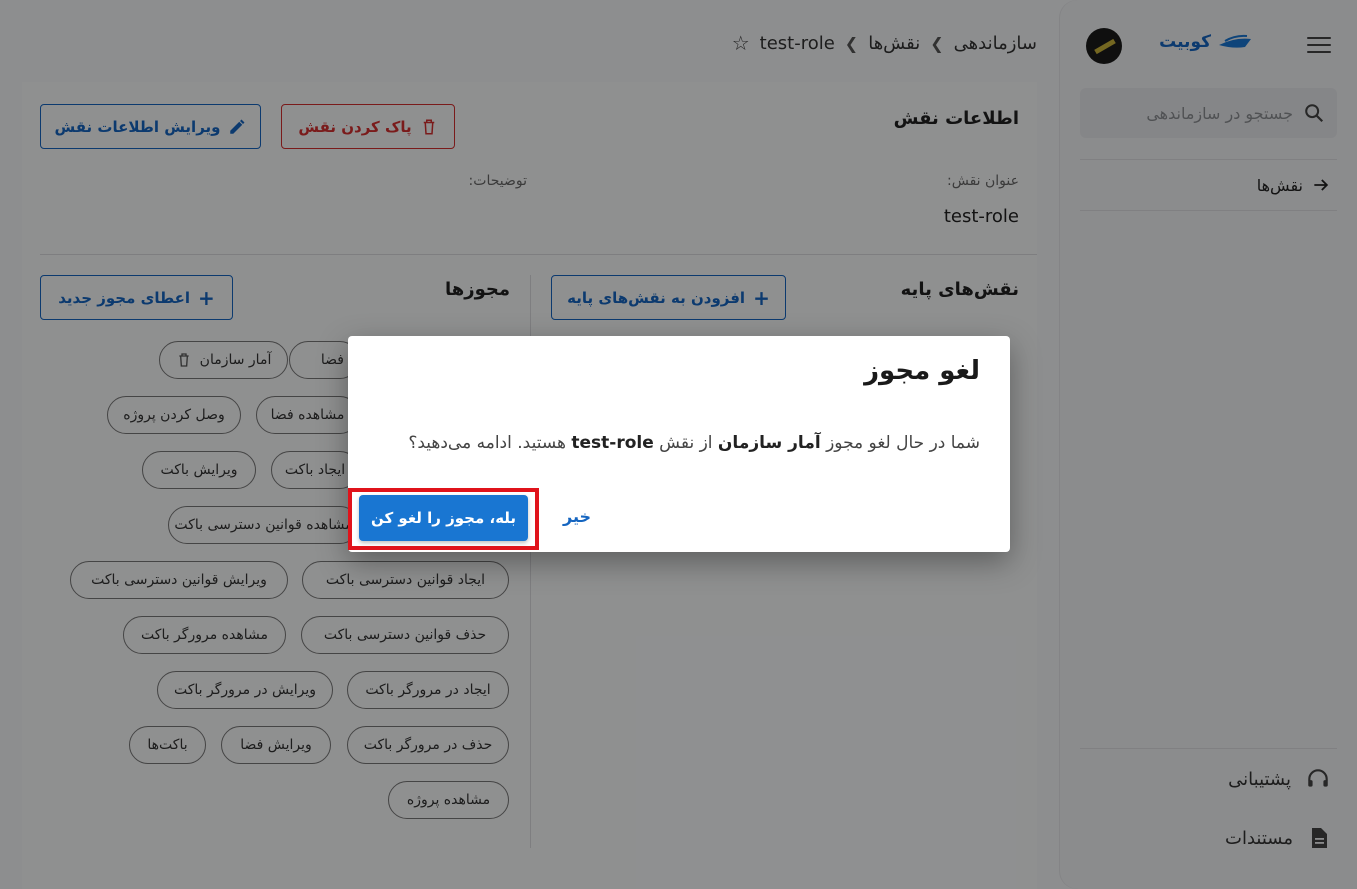 The height and width of the screenshot is (889, 1357). Describe the element at coordinates (577, 516) in the screenshot. I see `cancel-button: خیر` at that location.